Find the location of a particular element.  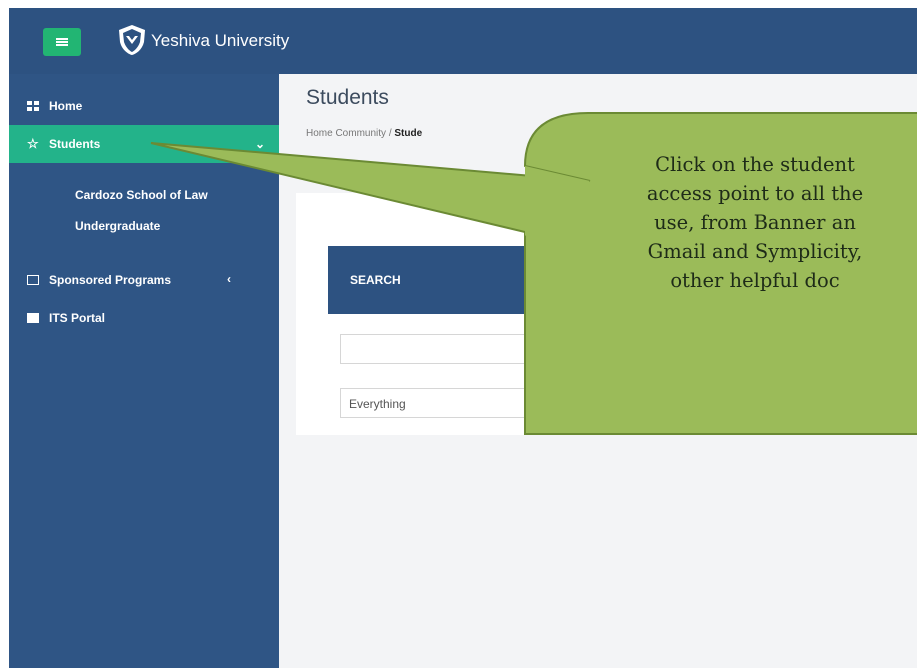

callout-line: access point to all the is located at coordinates (755, 193).